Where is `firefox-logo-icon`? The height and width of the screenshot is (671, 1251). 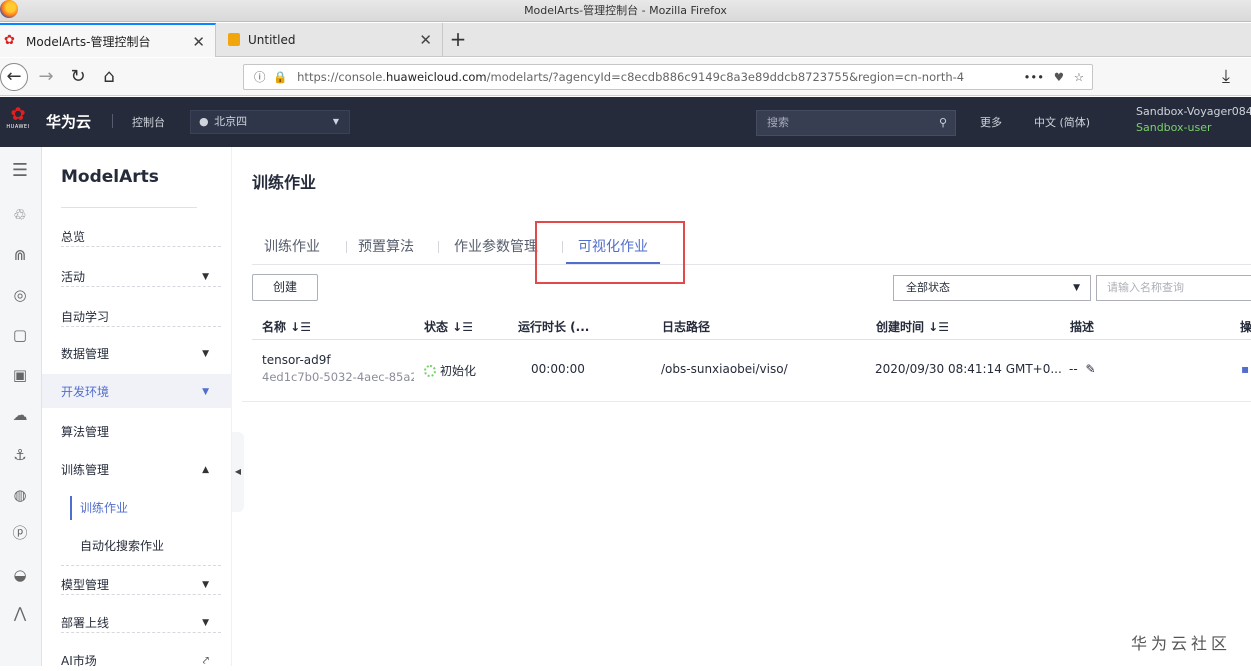 firefox-logo-icon is located at coordinates (9, 9).